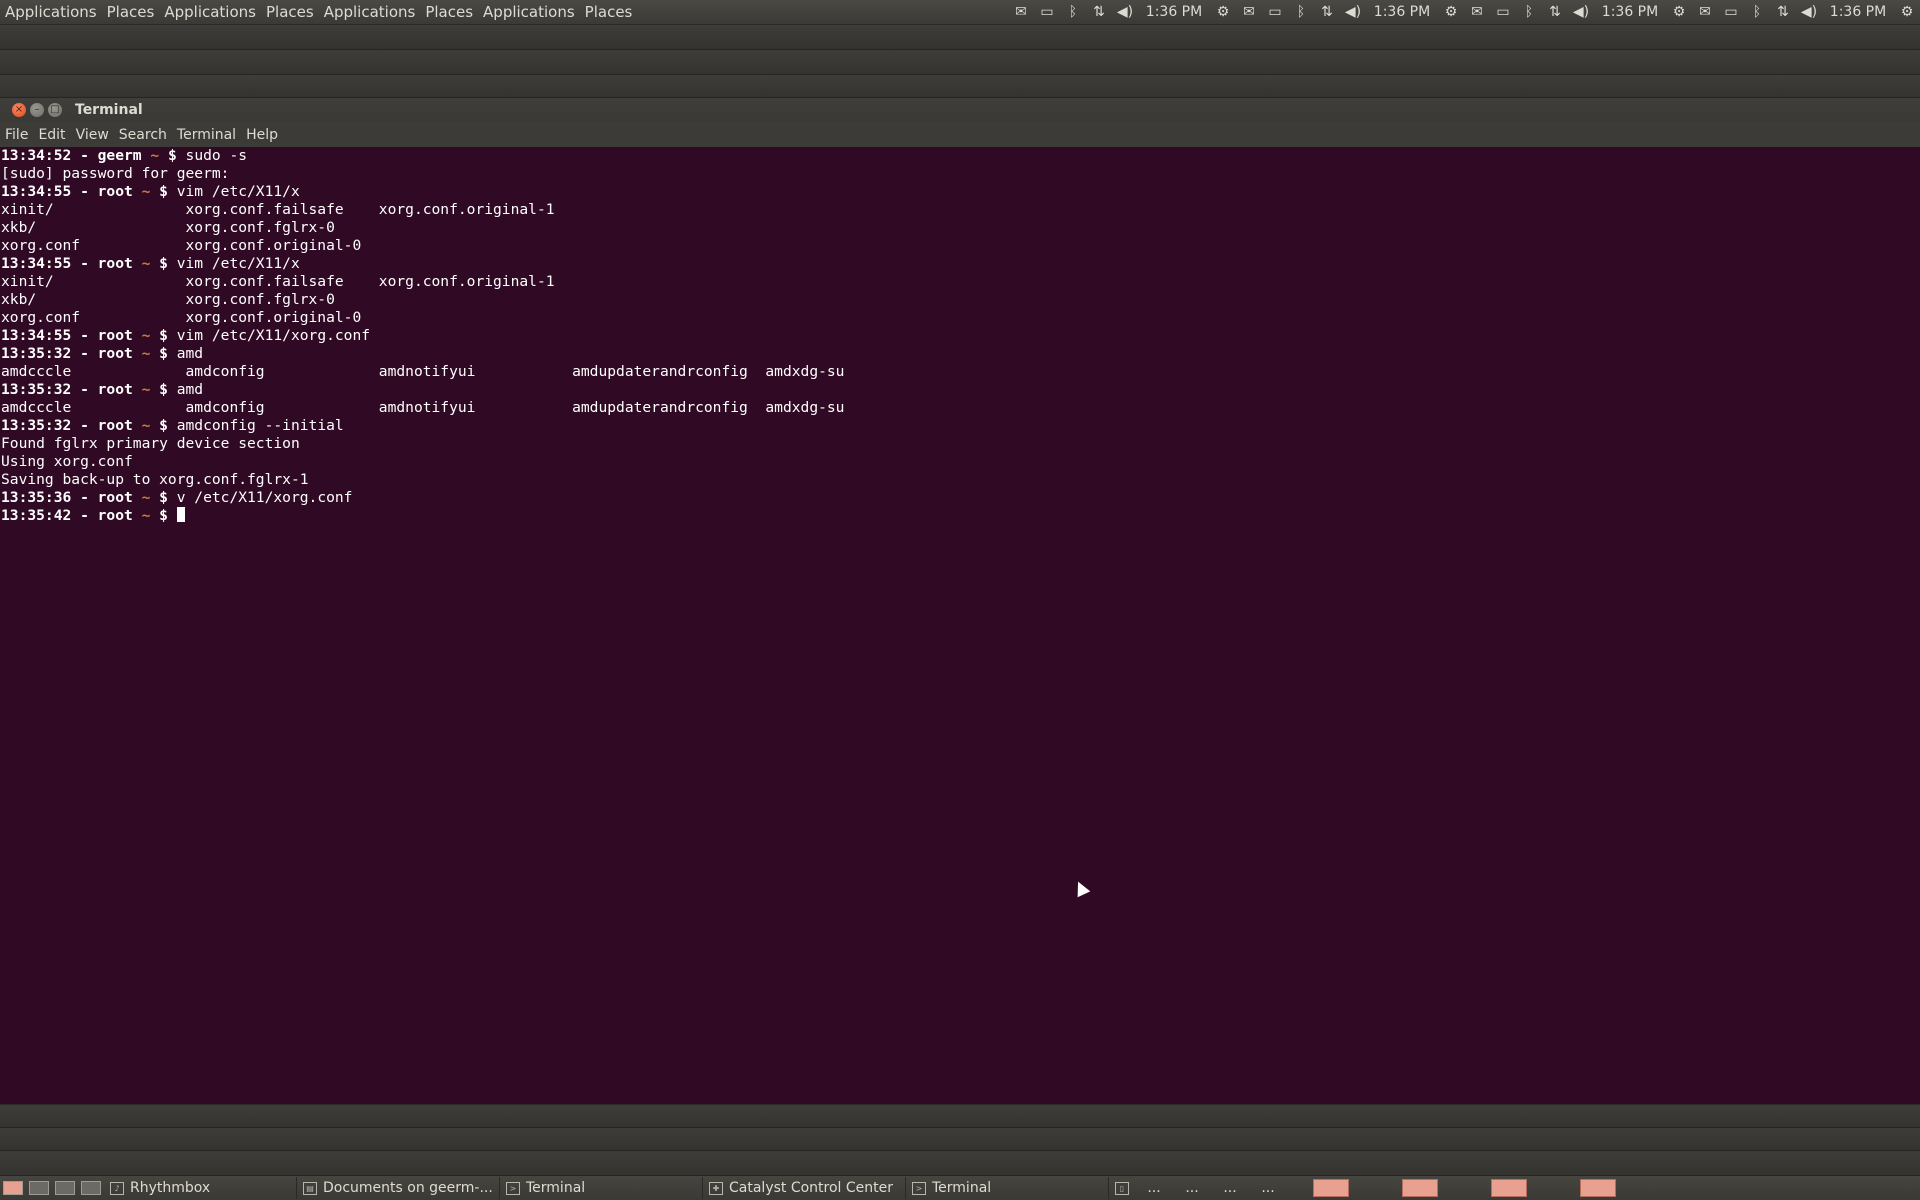 Image resolution: width=1920 pixels, height=1200 pixels. Describe the element at coordinates (150, 443) in the screenshot. I see `output-text: Found fglrx primary device section` at that location.